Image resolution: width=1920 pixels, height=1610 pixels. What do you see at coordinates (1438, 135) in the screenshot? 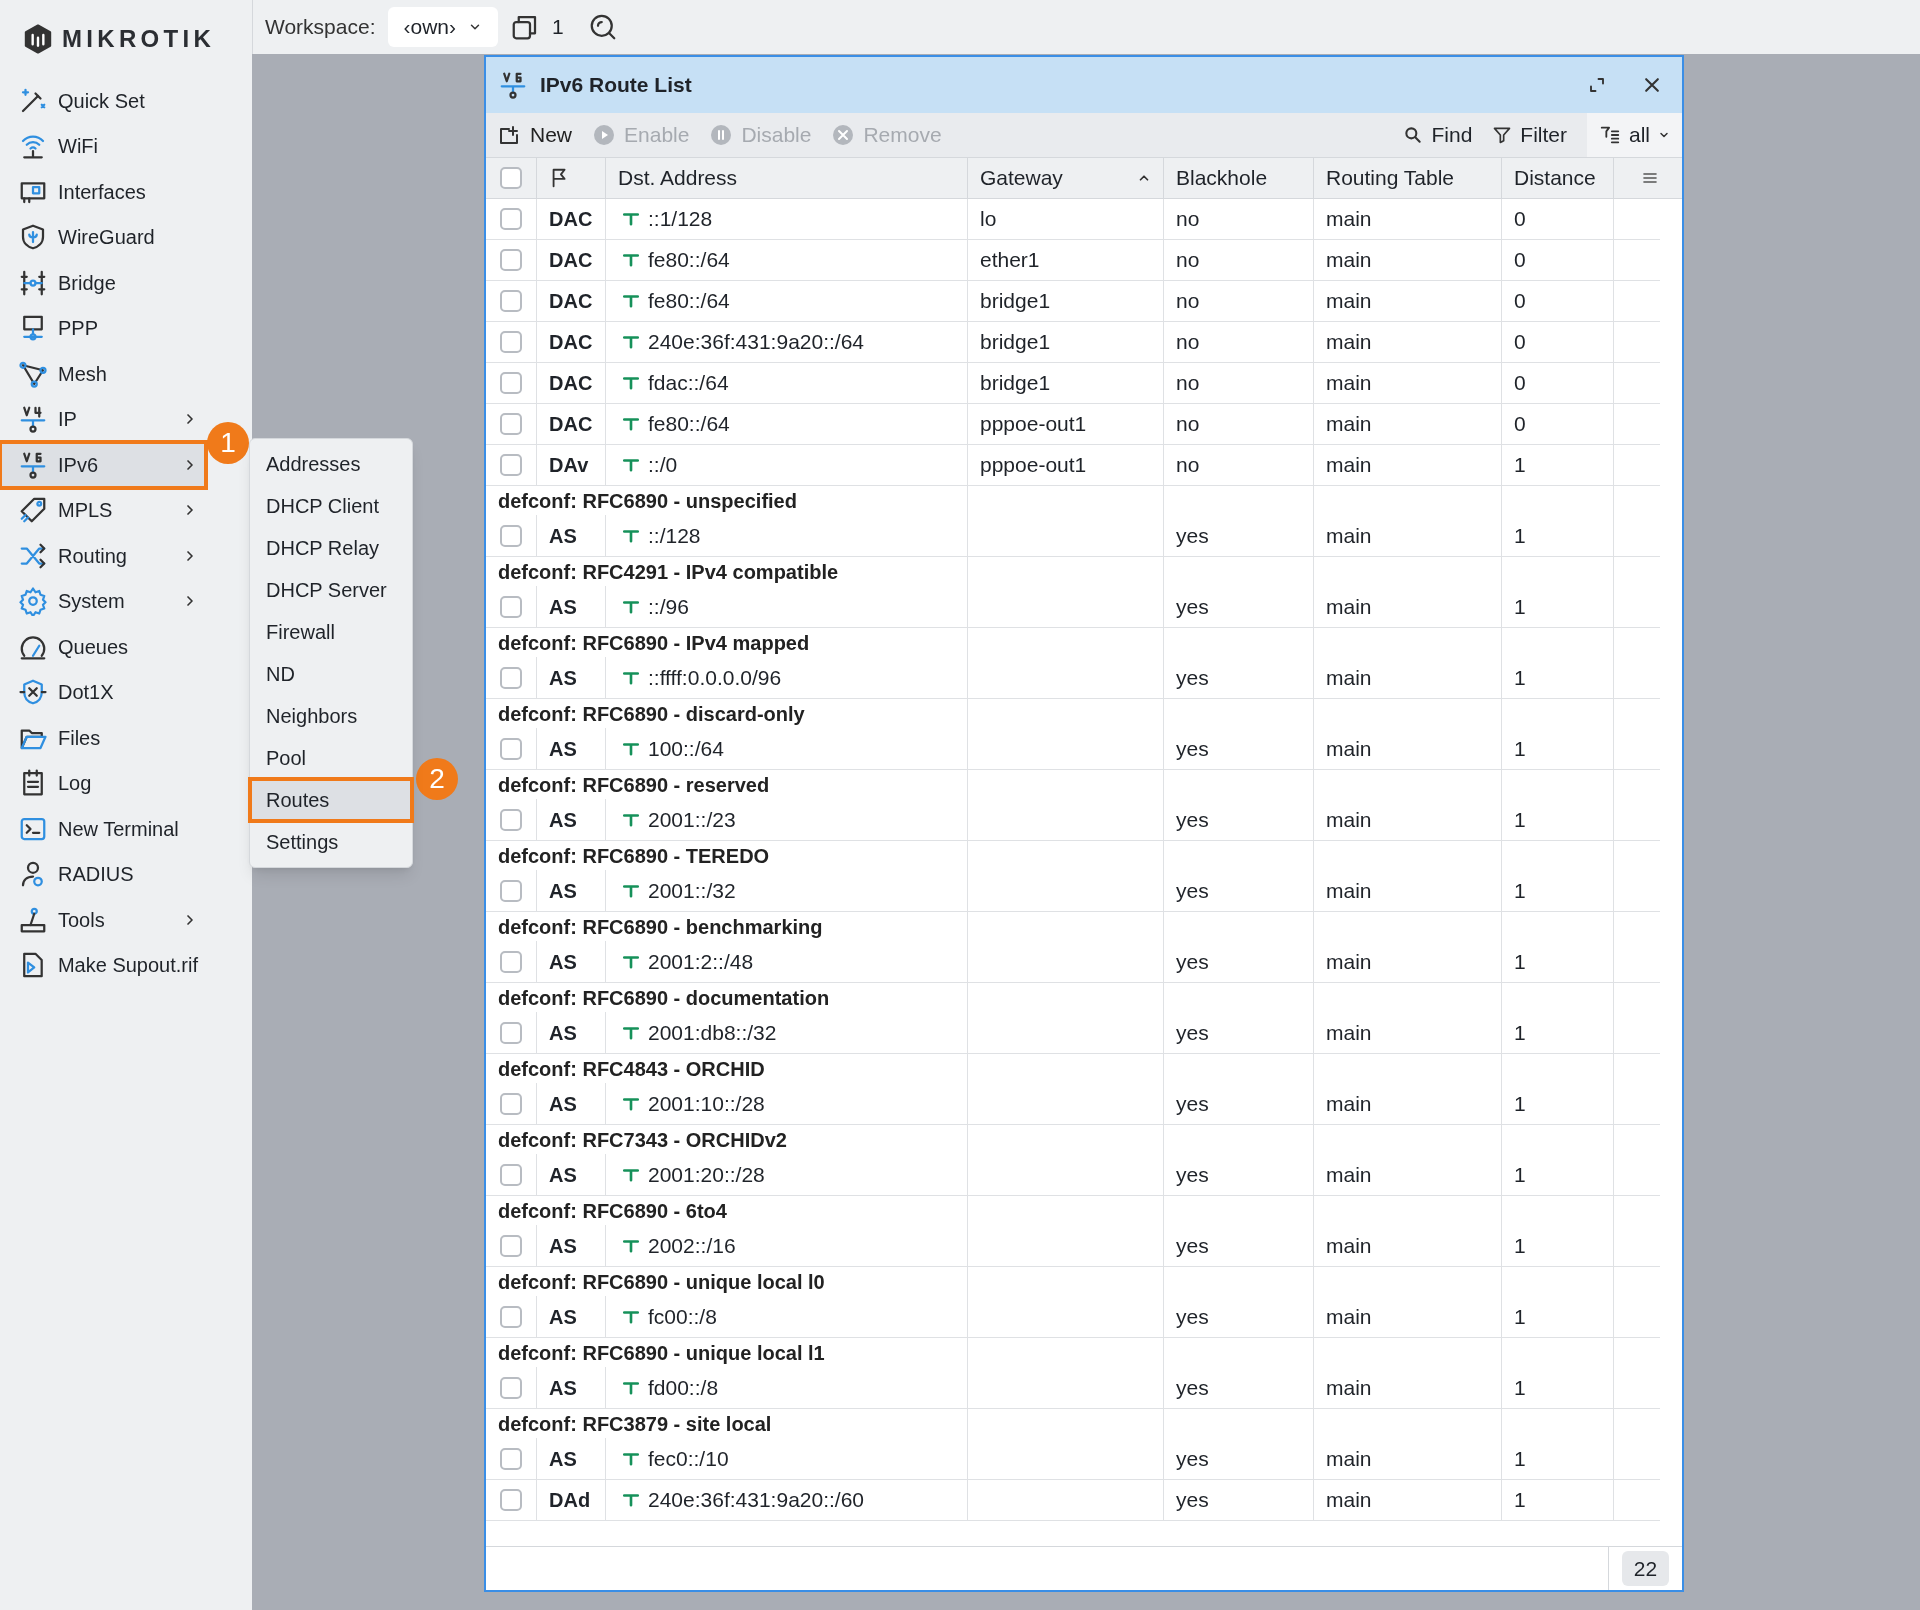
I see `find-button: Find` at bounding box center [1438, 135].